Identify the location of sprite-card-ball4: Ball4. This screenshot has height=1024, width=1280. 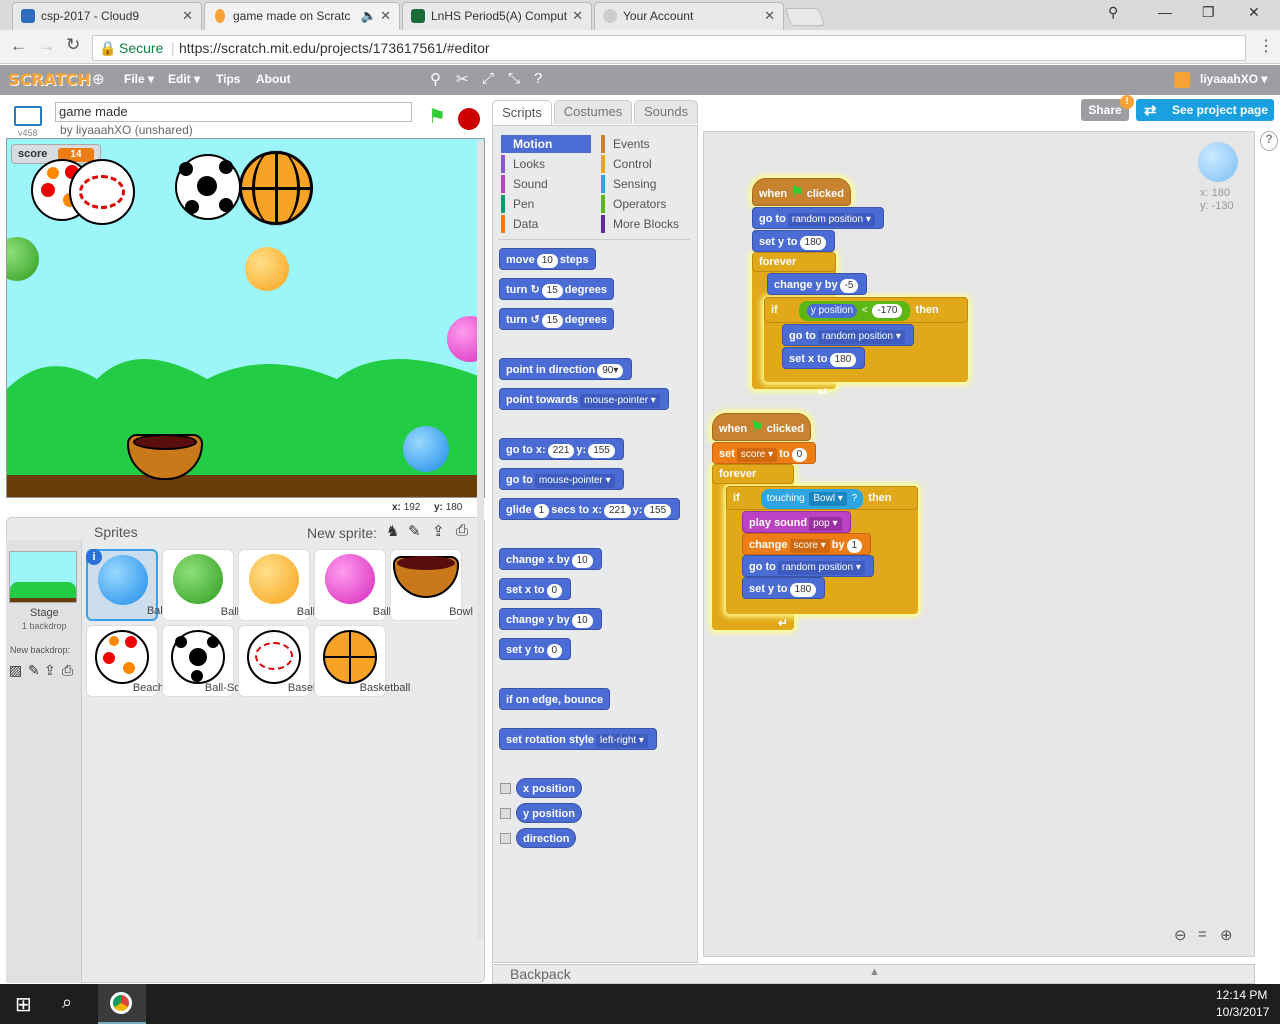
(355, 585).